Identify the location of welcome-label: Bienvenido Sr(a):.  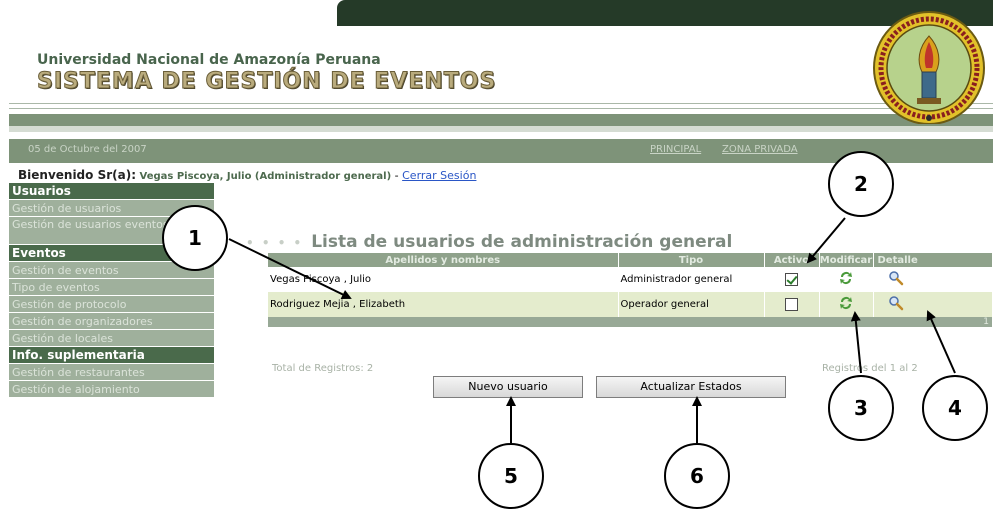
(77, 175).